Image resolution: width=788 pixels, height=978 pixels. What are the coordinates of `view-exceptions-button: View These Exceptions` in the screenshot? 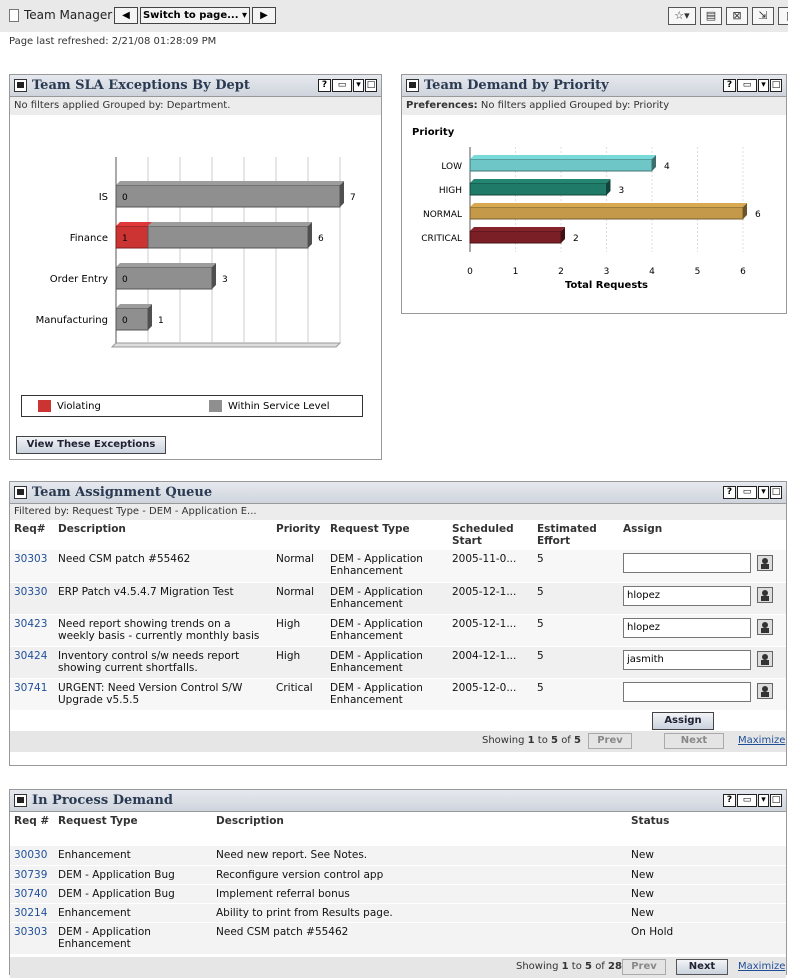 It's located at (91, 445).